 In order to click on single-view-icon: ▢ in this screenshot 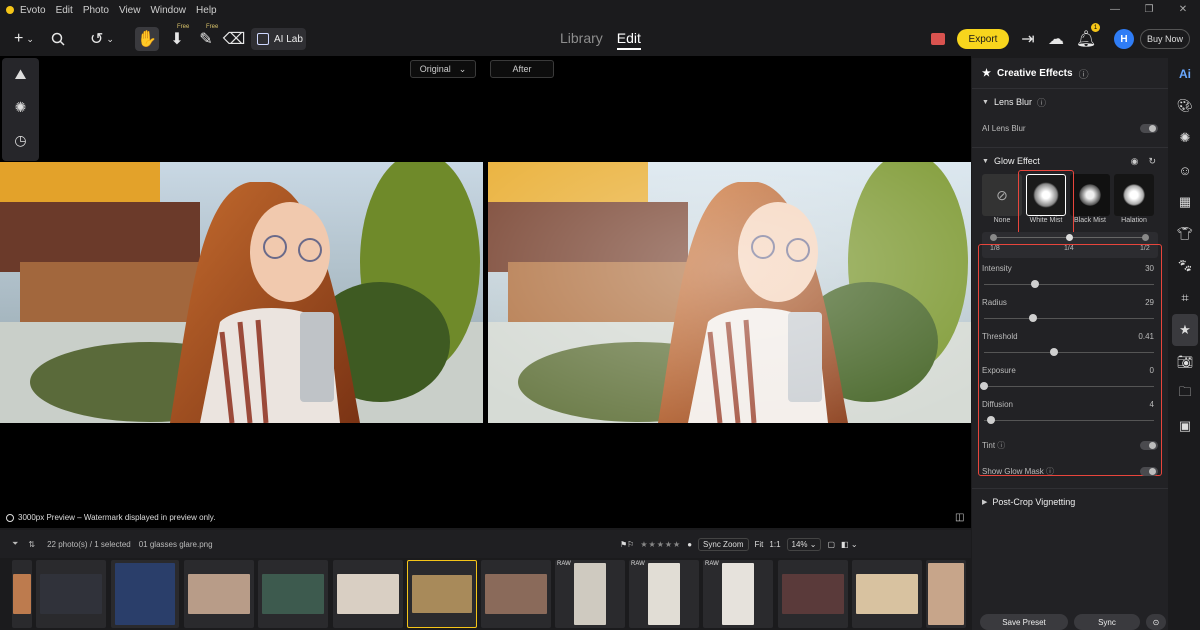, I will do `click(831, 544)`.